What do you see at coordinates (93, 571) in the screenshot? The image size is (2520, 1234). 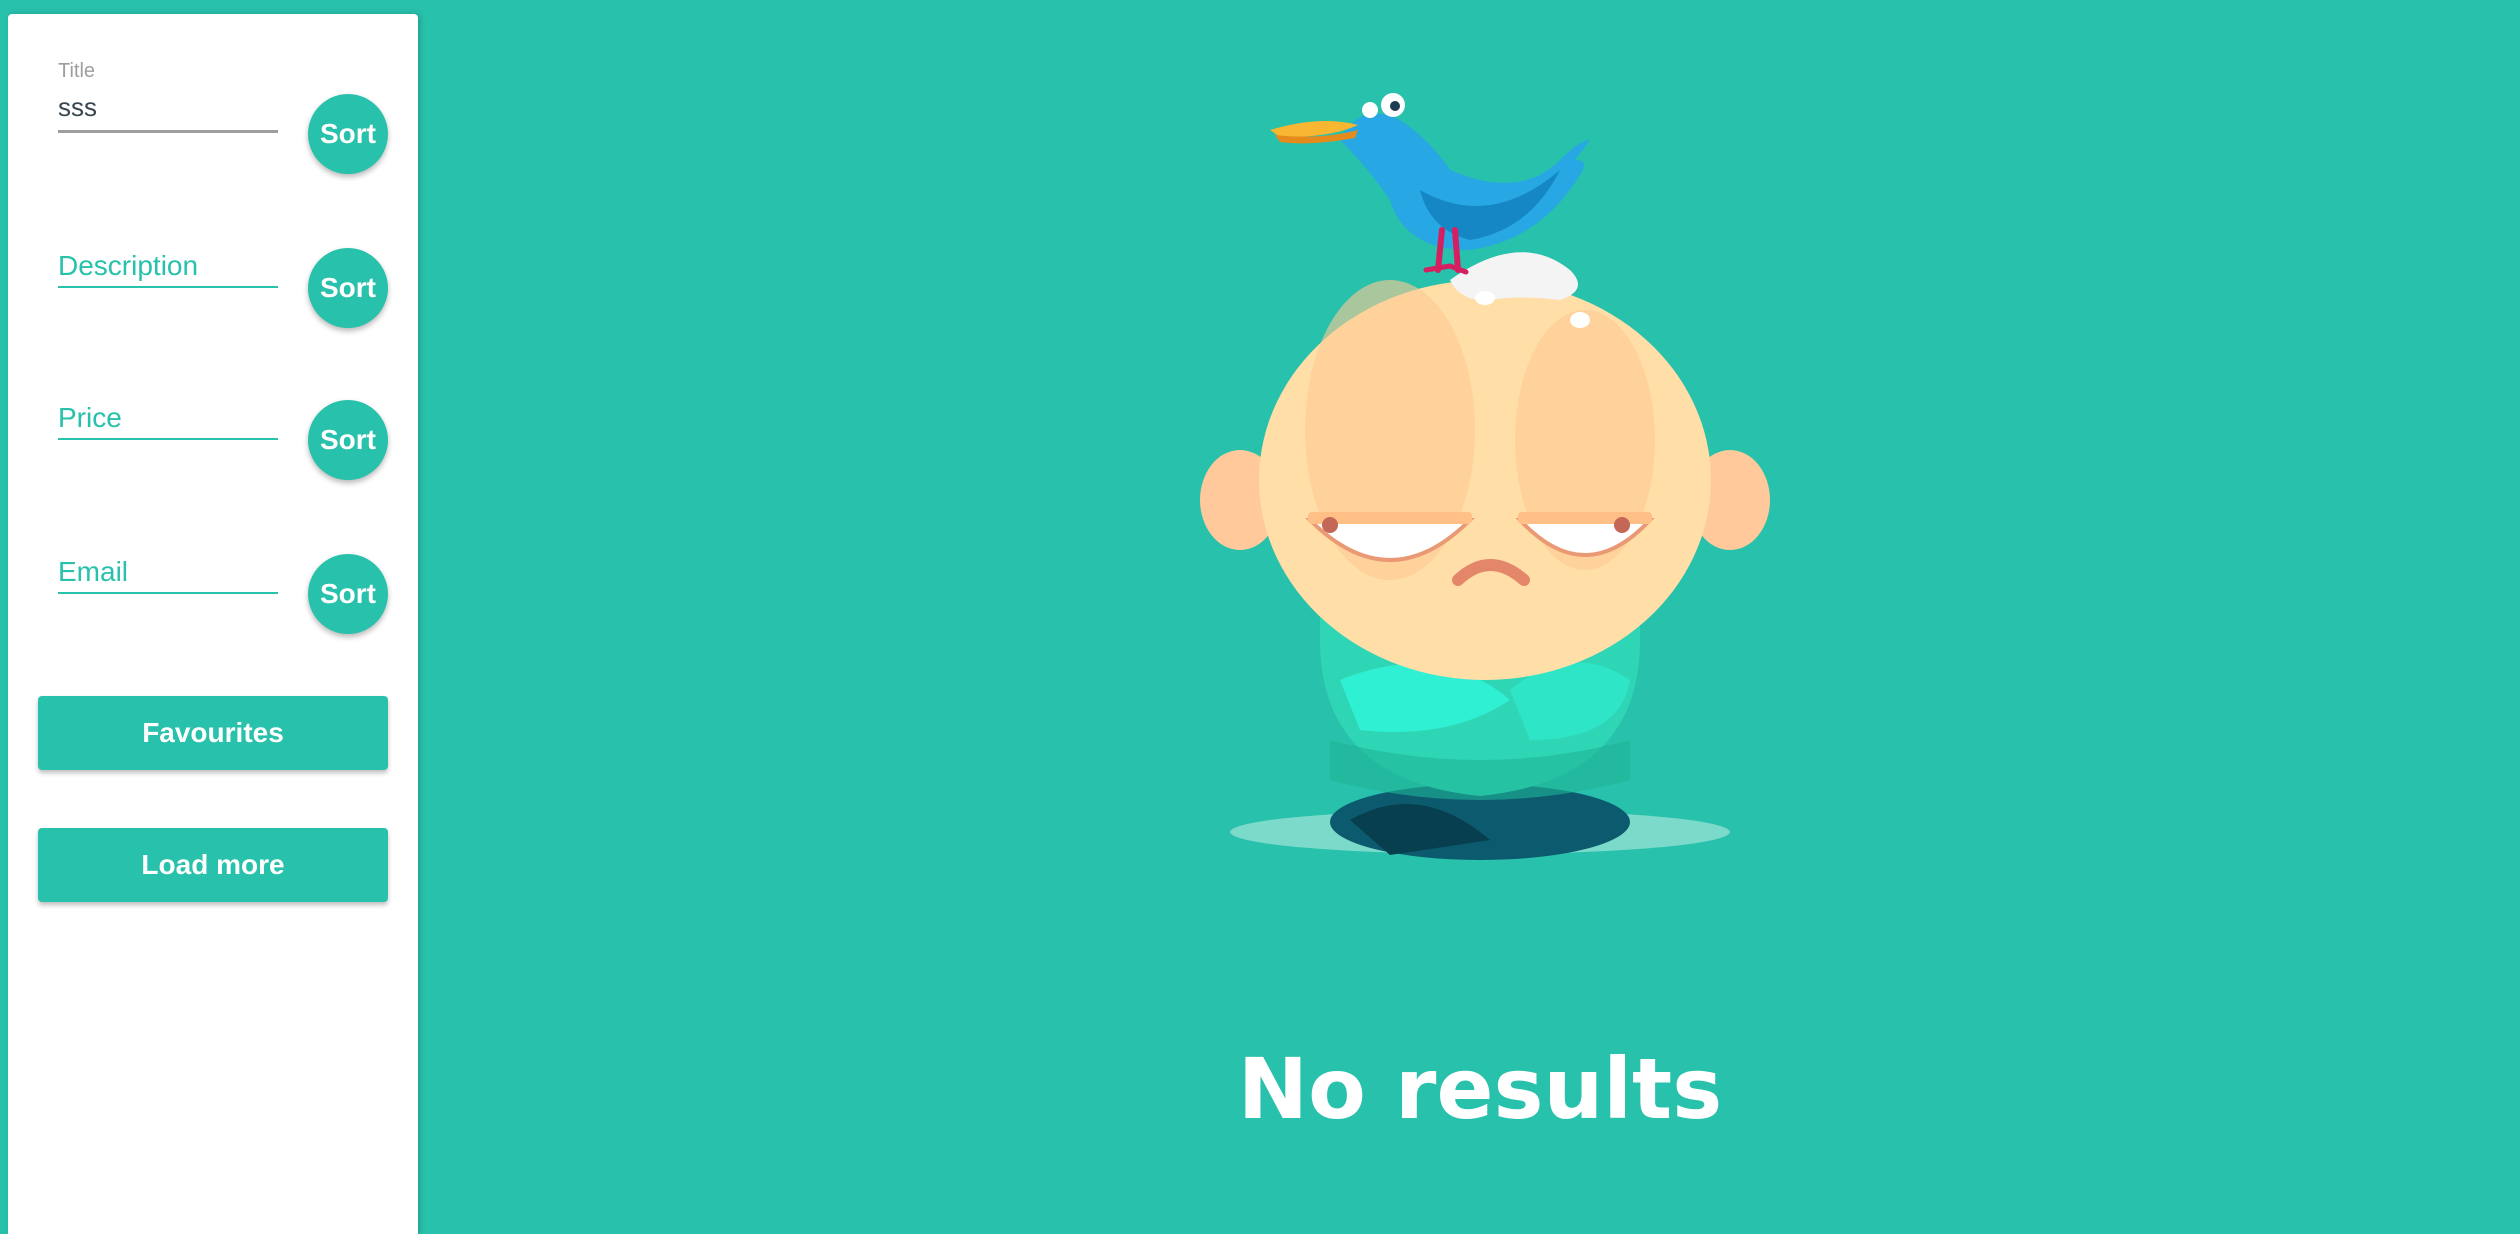 I see `email-placeholder: Email` at bounding box center [93, 571].